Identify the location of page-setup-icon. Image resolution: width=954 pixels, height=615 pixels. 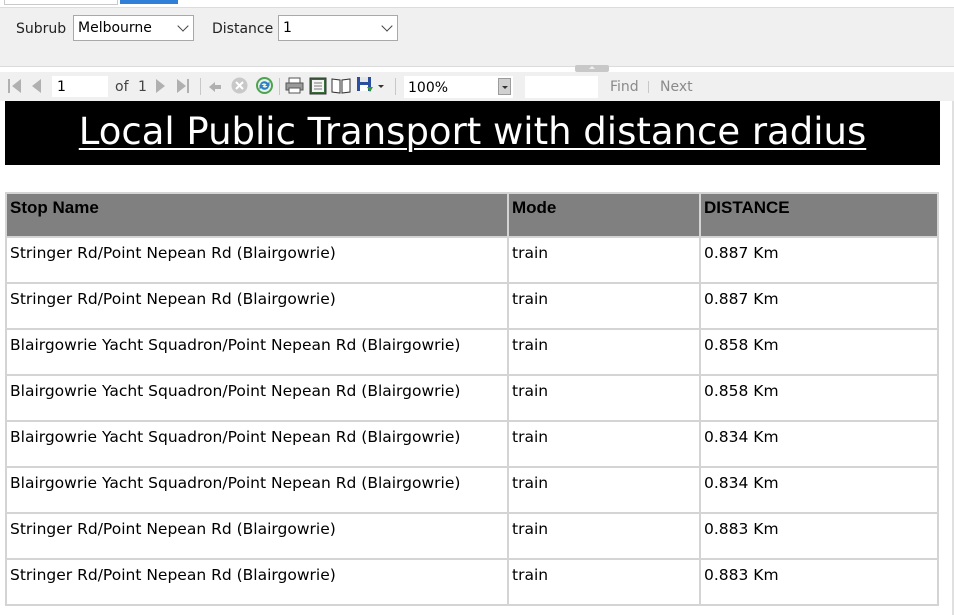
(341, 86).